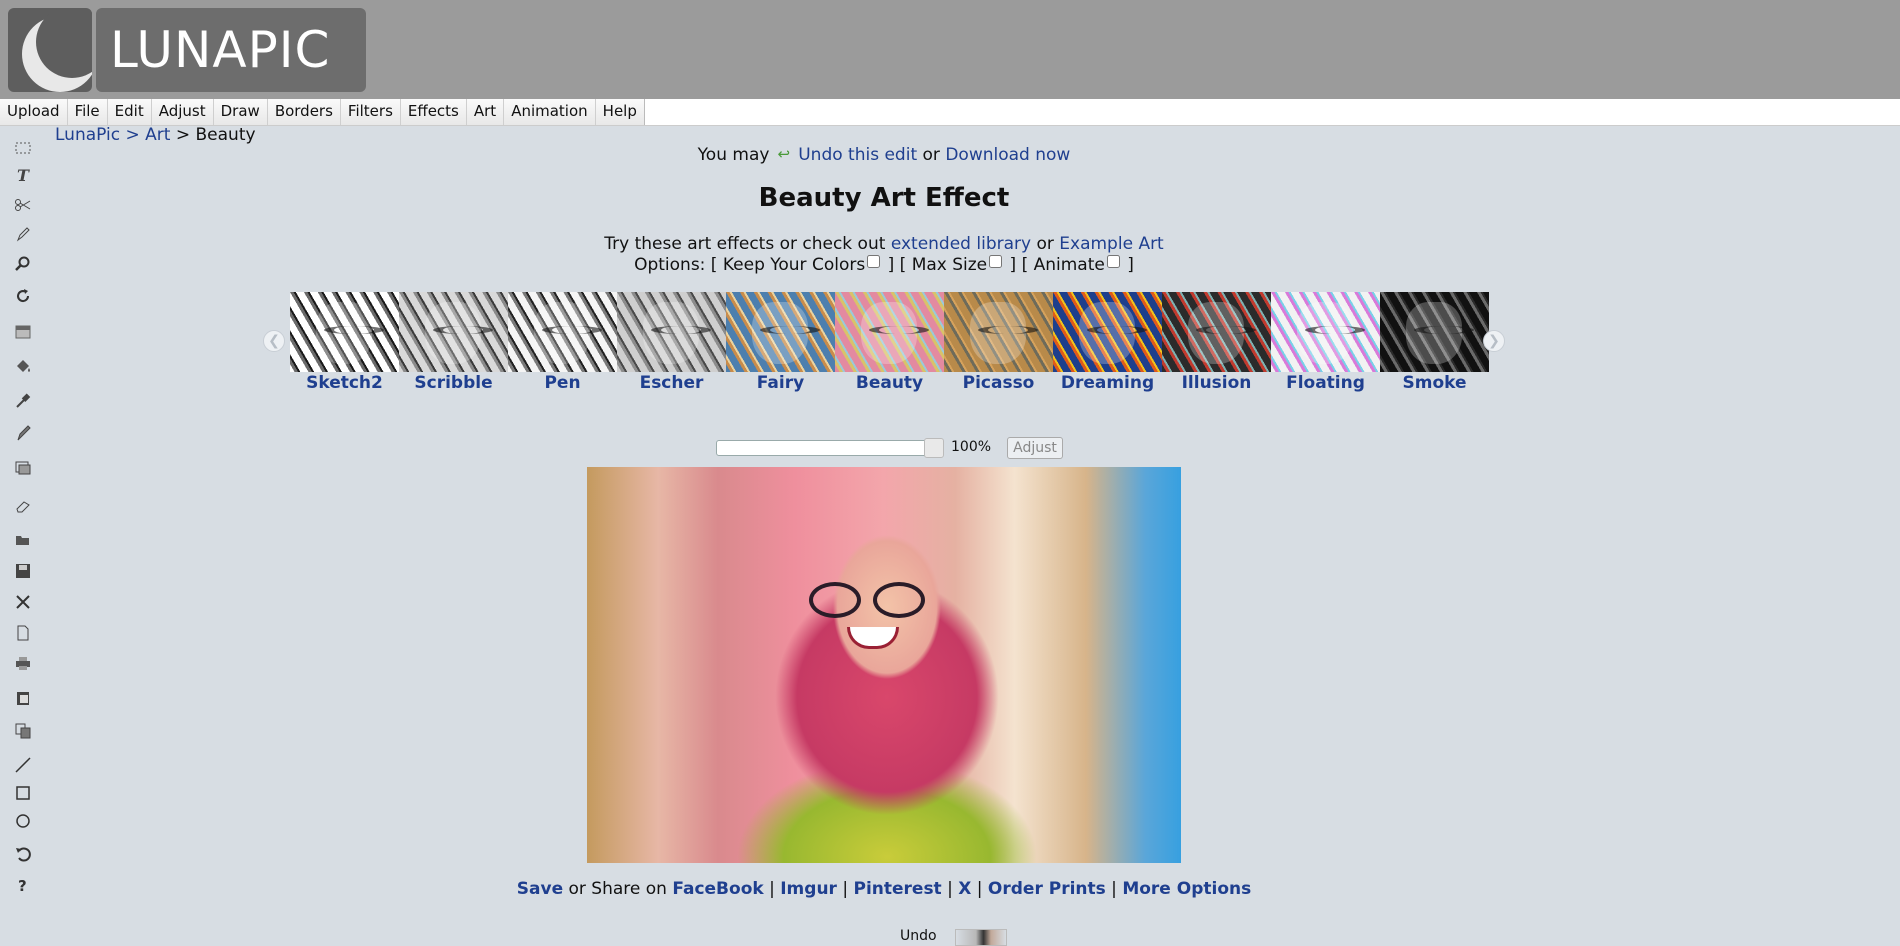 Image resolution: width=1900 pixels, height=946 pixels. Describe the element at coordinates (1007, 155) in the screenshot. I see `download-now-link: Download now` at that location.